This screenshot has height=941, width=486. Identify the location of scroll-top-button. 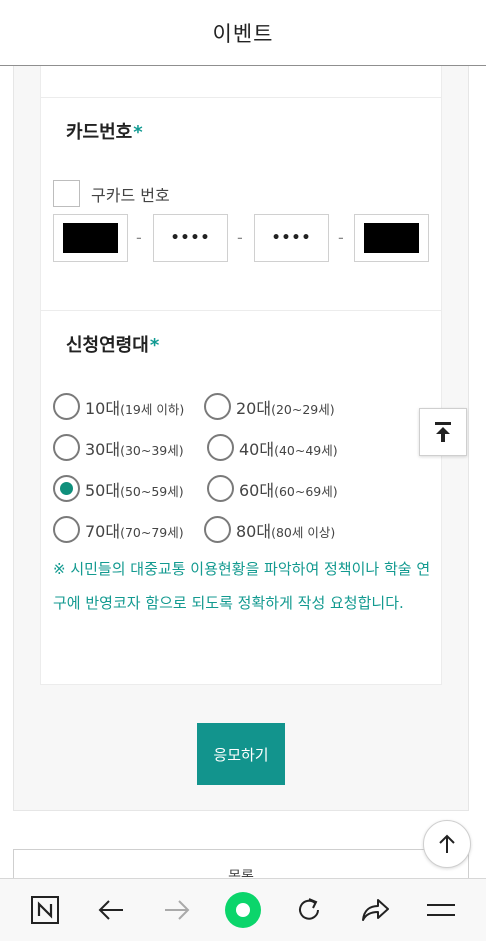
(443, 432).